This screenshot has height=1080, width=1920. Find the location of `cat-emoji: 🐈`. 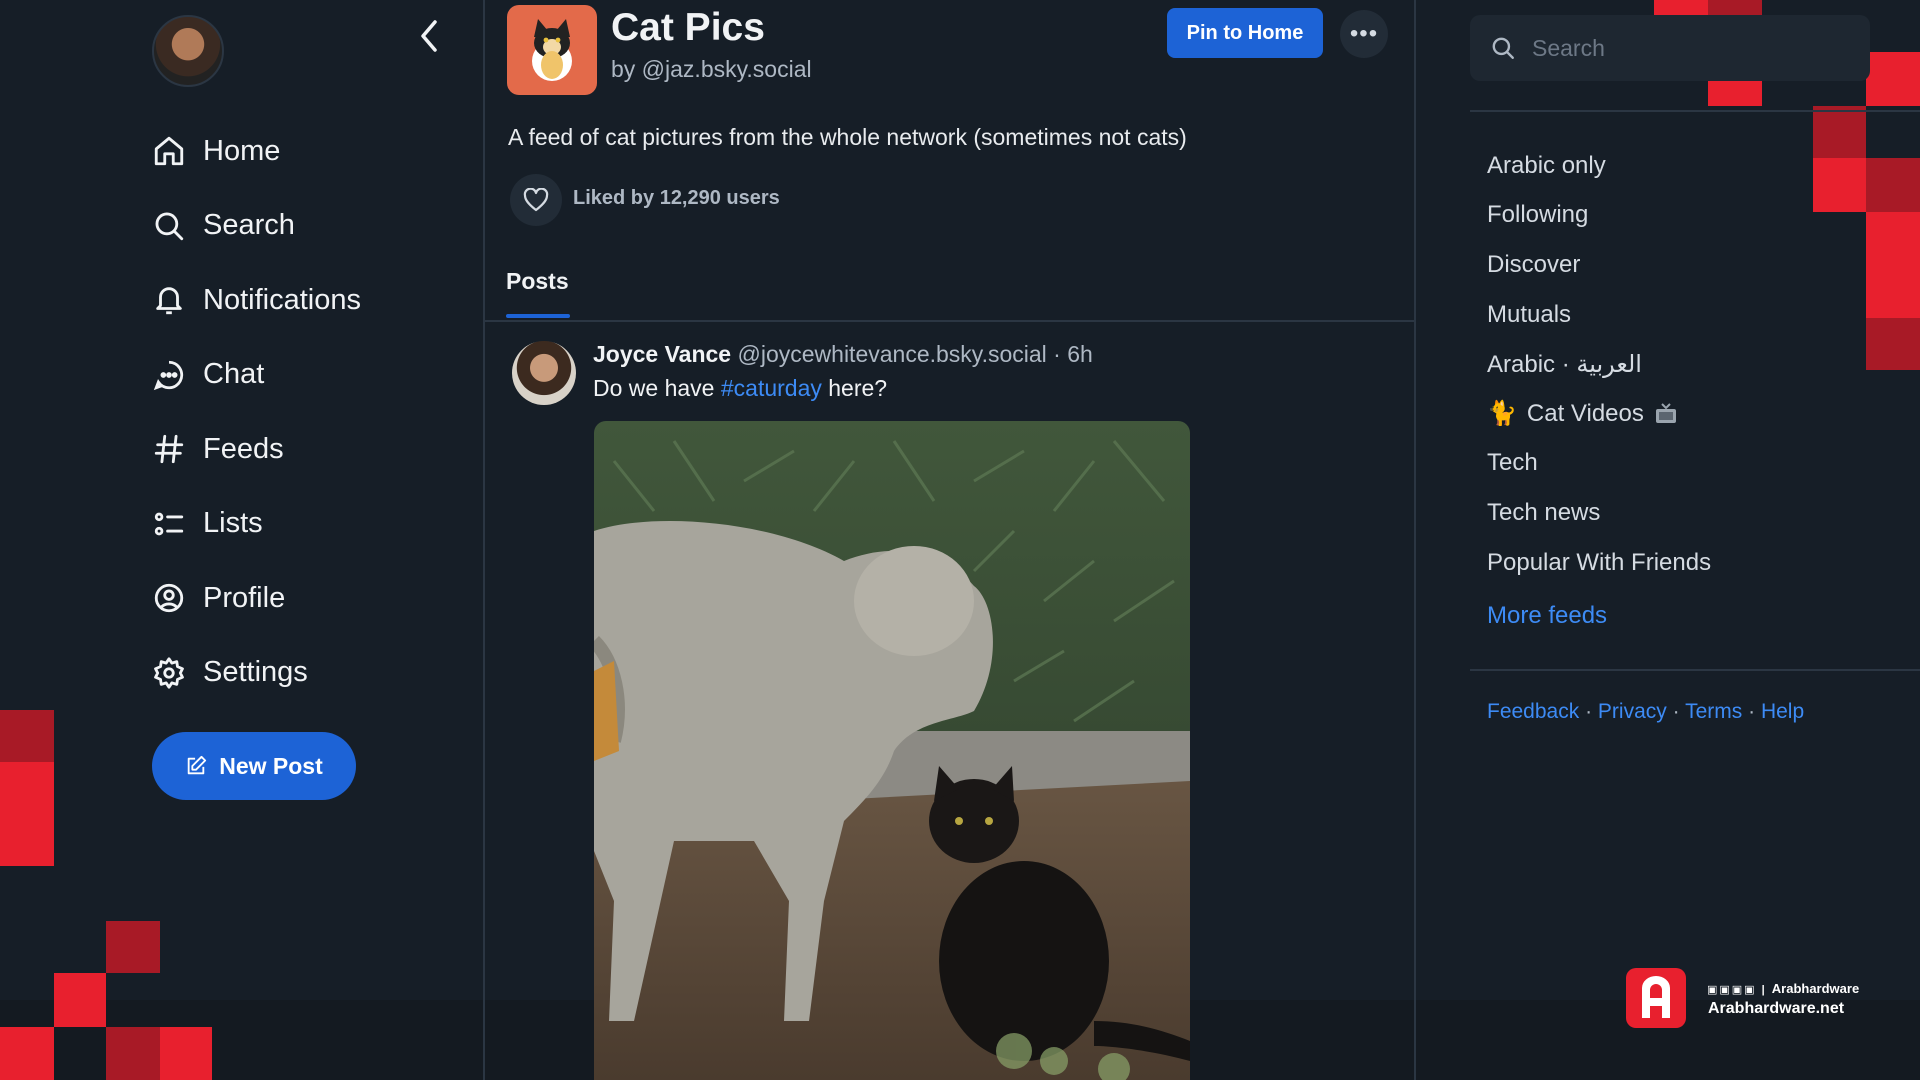

cat-emoji: 🐈 is located at coordinates (1502, 414).